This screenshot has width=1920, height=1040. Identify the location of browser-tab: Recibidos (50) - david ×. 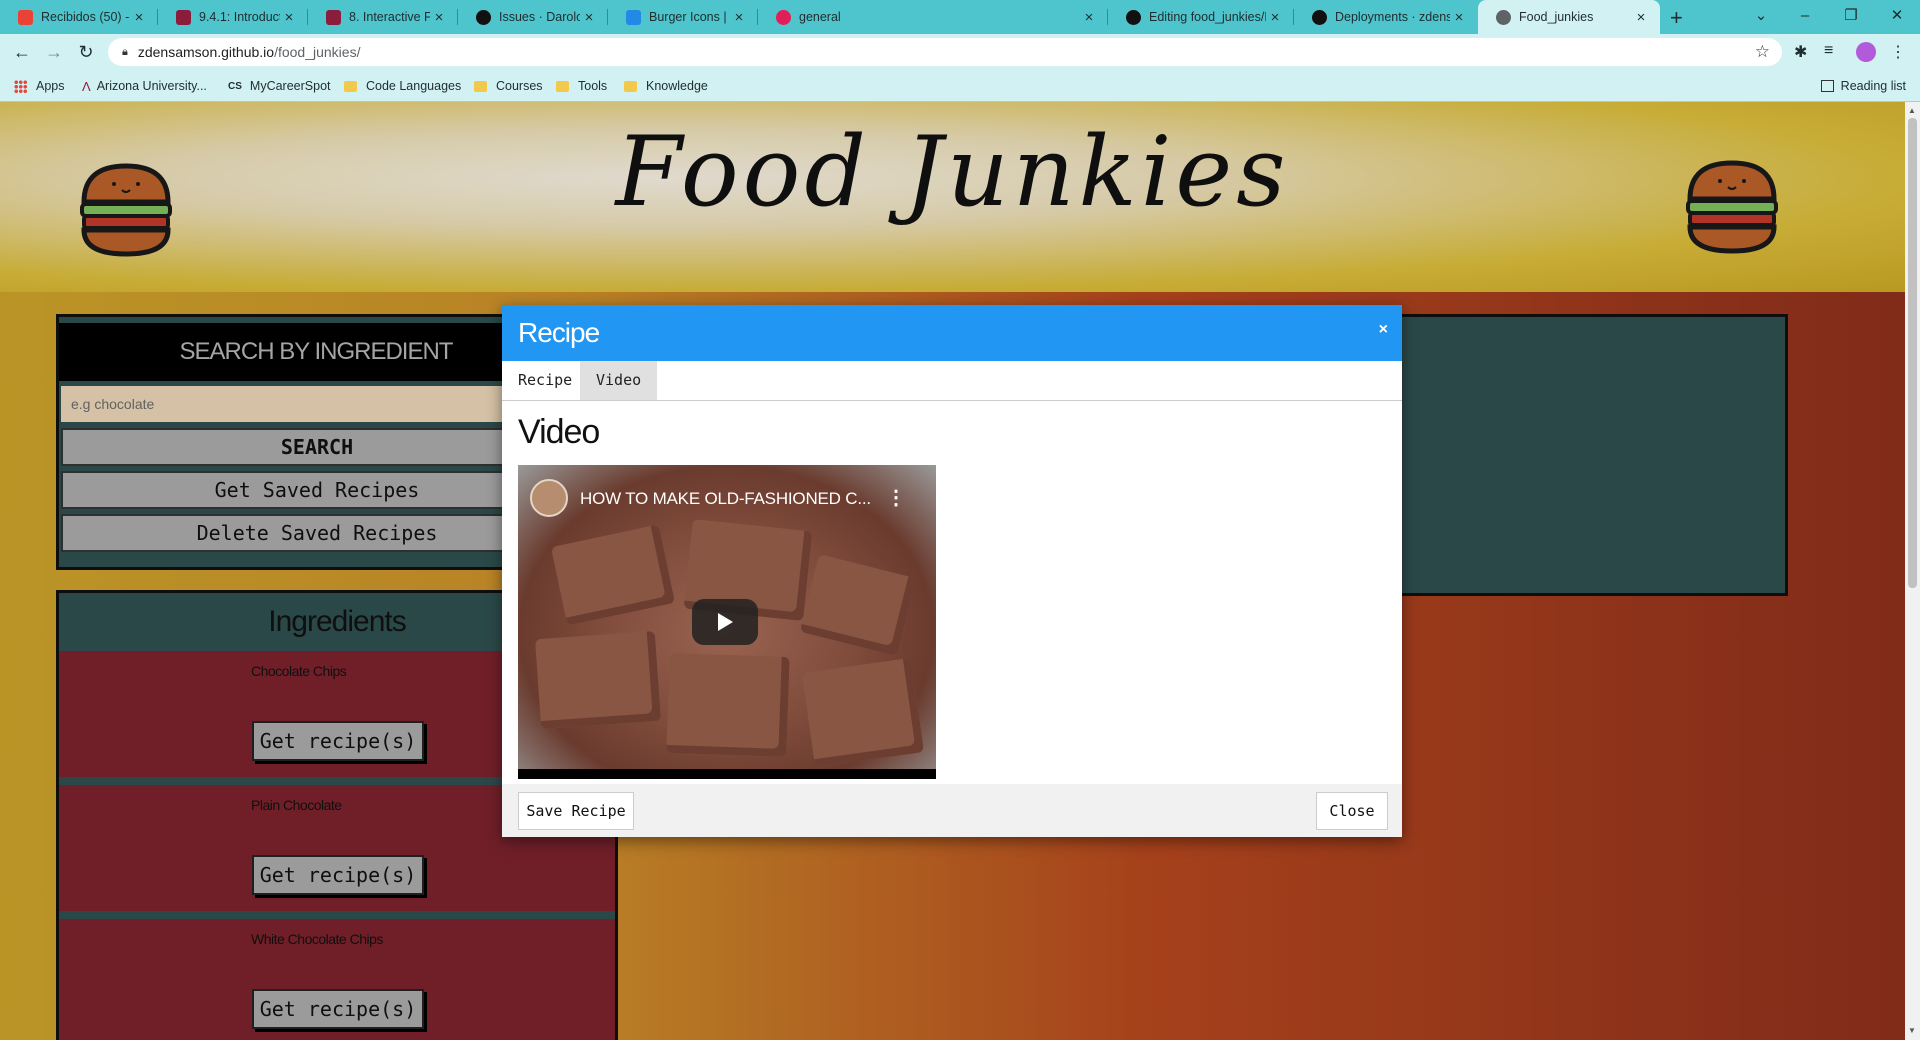
(79, 17).